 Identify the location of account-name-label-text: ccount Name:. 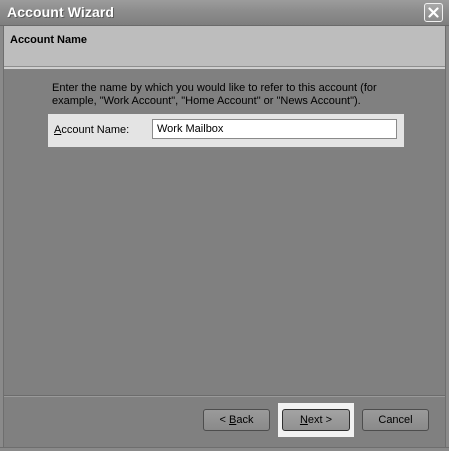
(95, 130).